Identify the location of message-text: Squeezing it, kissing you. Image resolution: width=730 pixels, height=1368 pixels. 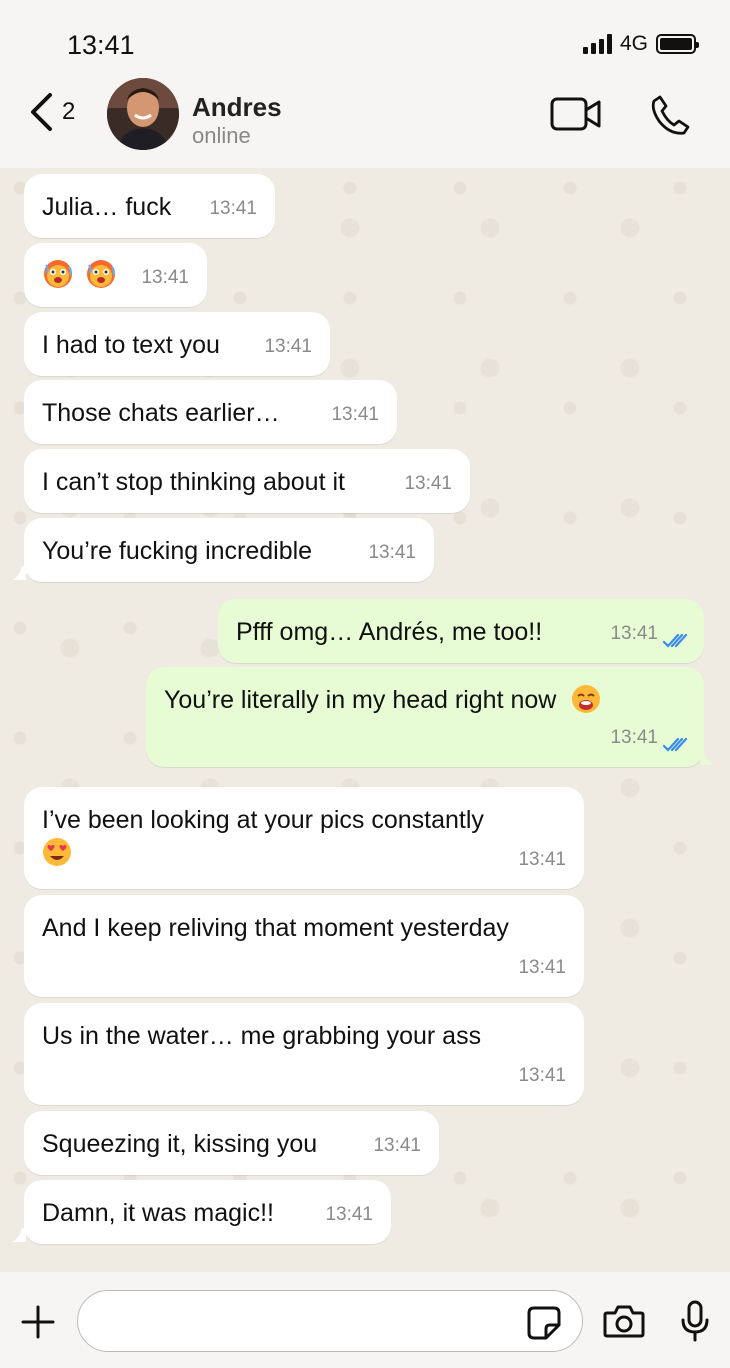
(180, 1144).